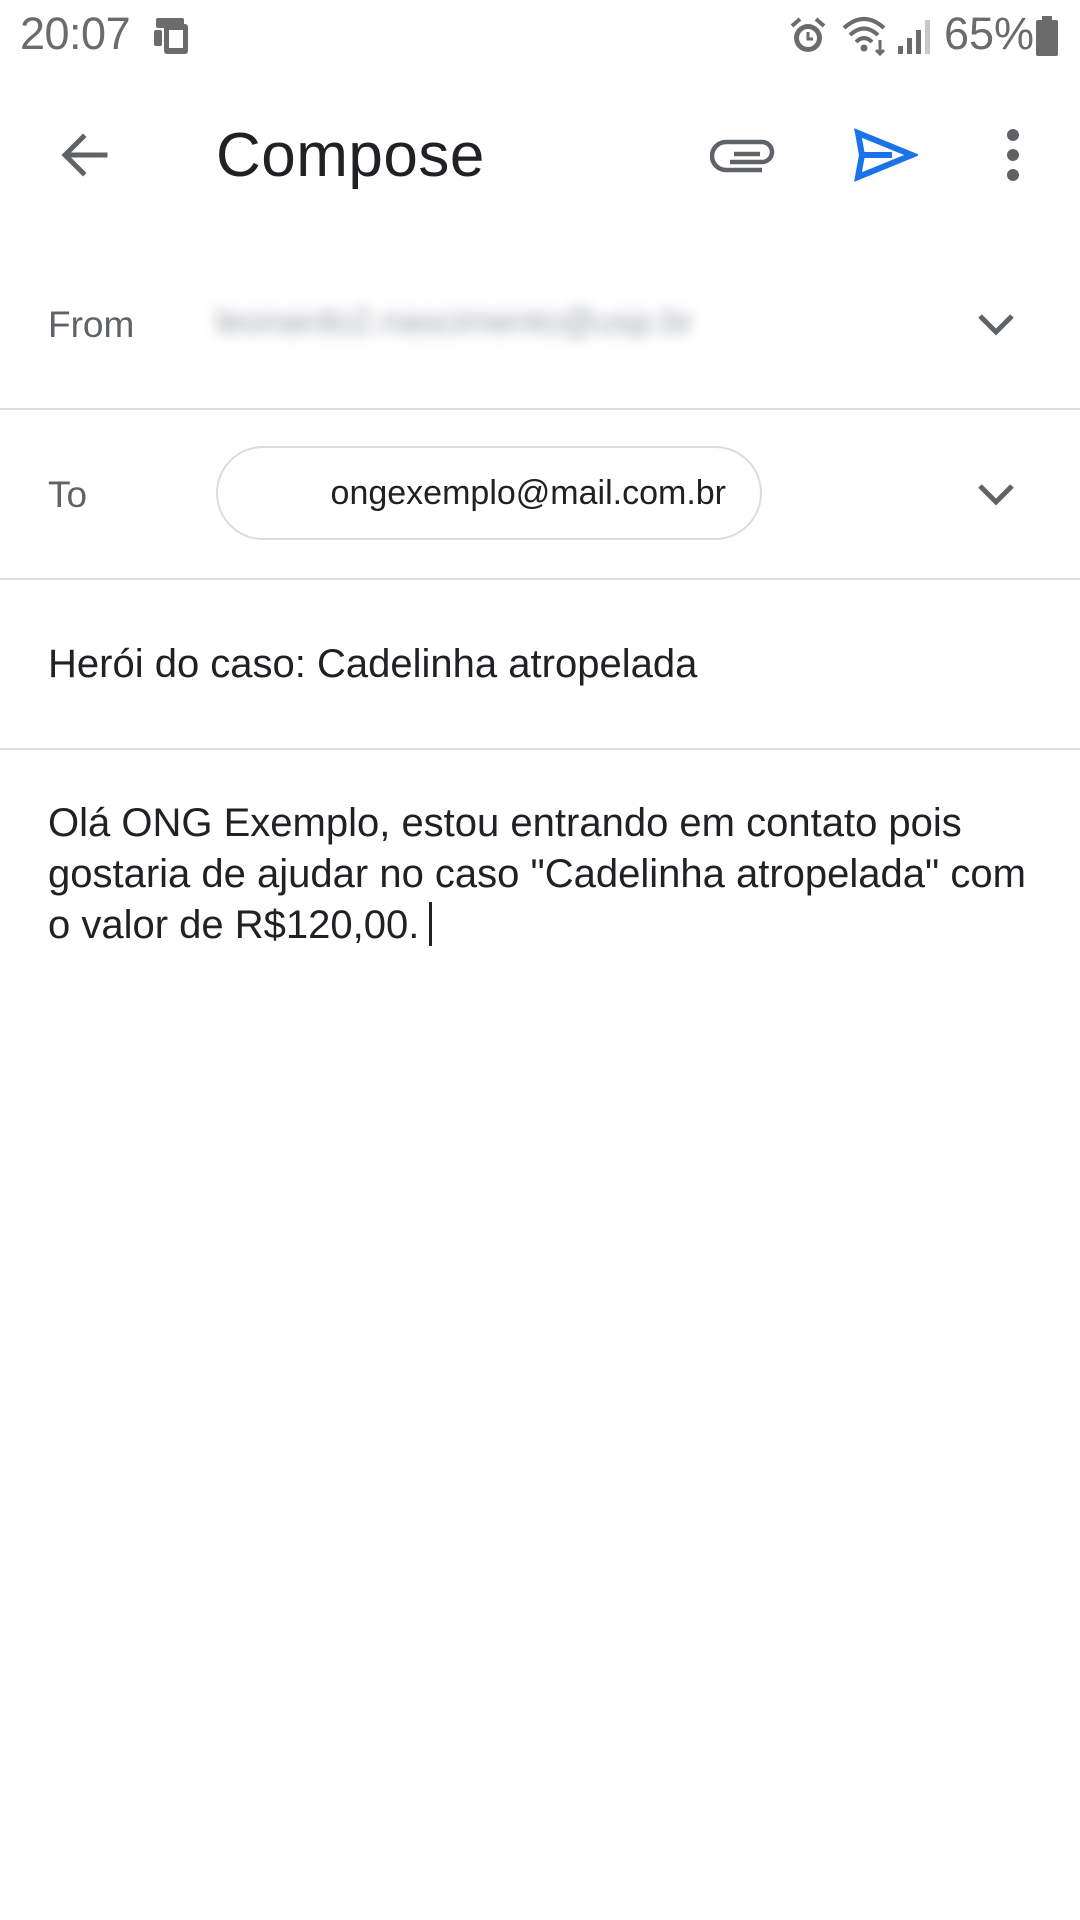 The height and width of the screenshot is (1920, 1080). What do you see at coordinates (916, 38) in the screenshot?
I see `signal-icon` at bounding box center [916, 38].